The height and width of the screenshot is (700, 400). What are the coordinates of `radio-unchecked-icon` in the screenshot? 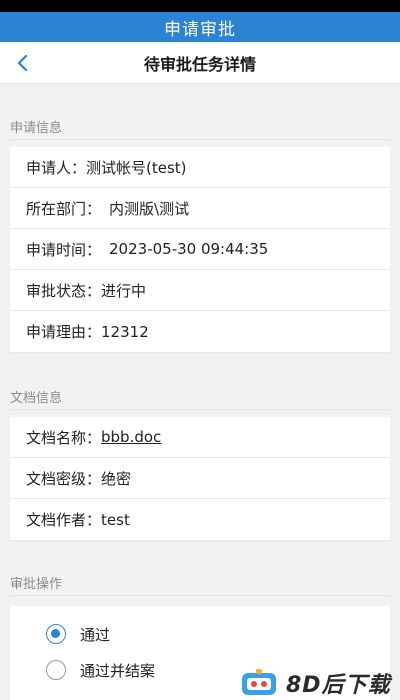 It's located at (56, 670).